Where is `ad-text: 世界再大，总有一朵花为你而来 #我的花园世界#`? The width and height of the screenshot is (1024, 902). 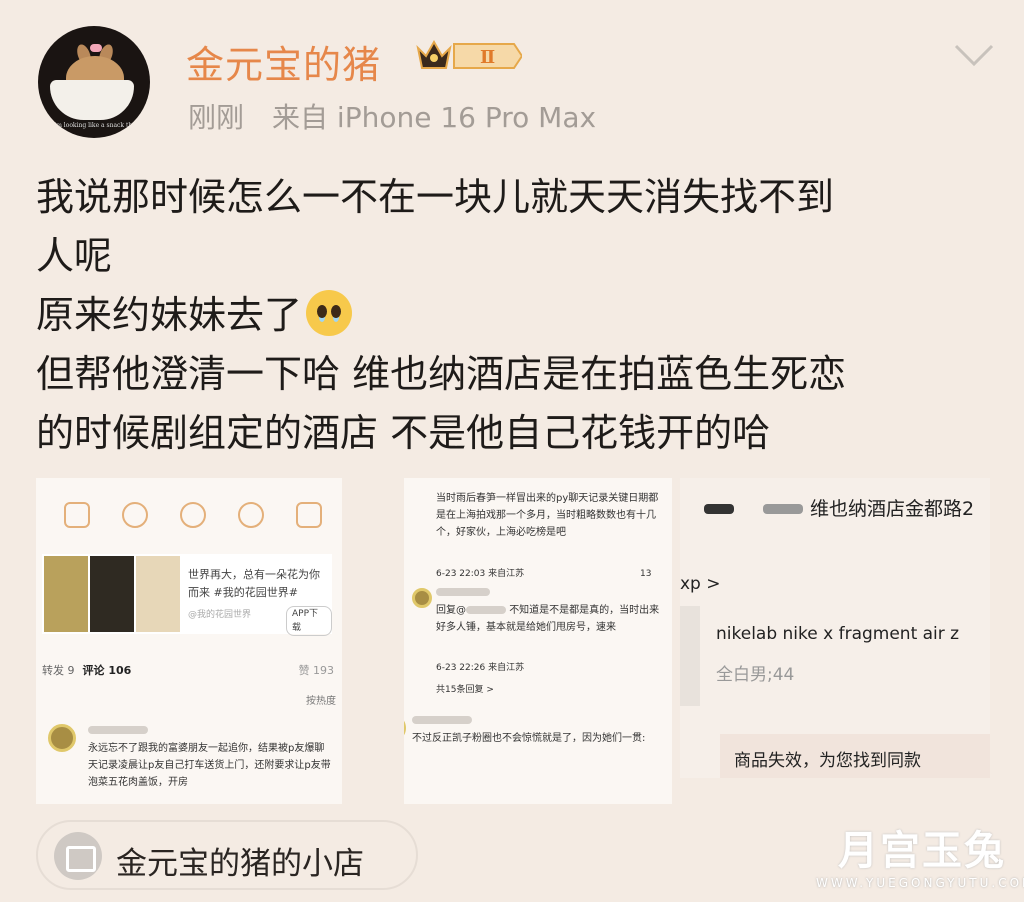
ad-text: 世界再大，总有一朵花为你而来 #我的花园世界# is located at coordinates (254, 583).